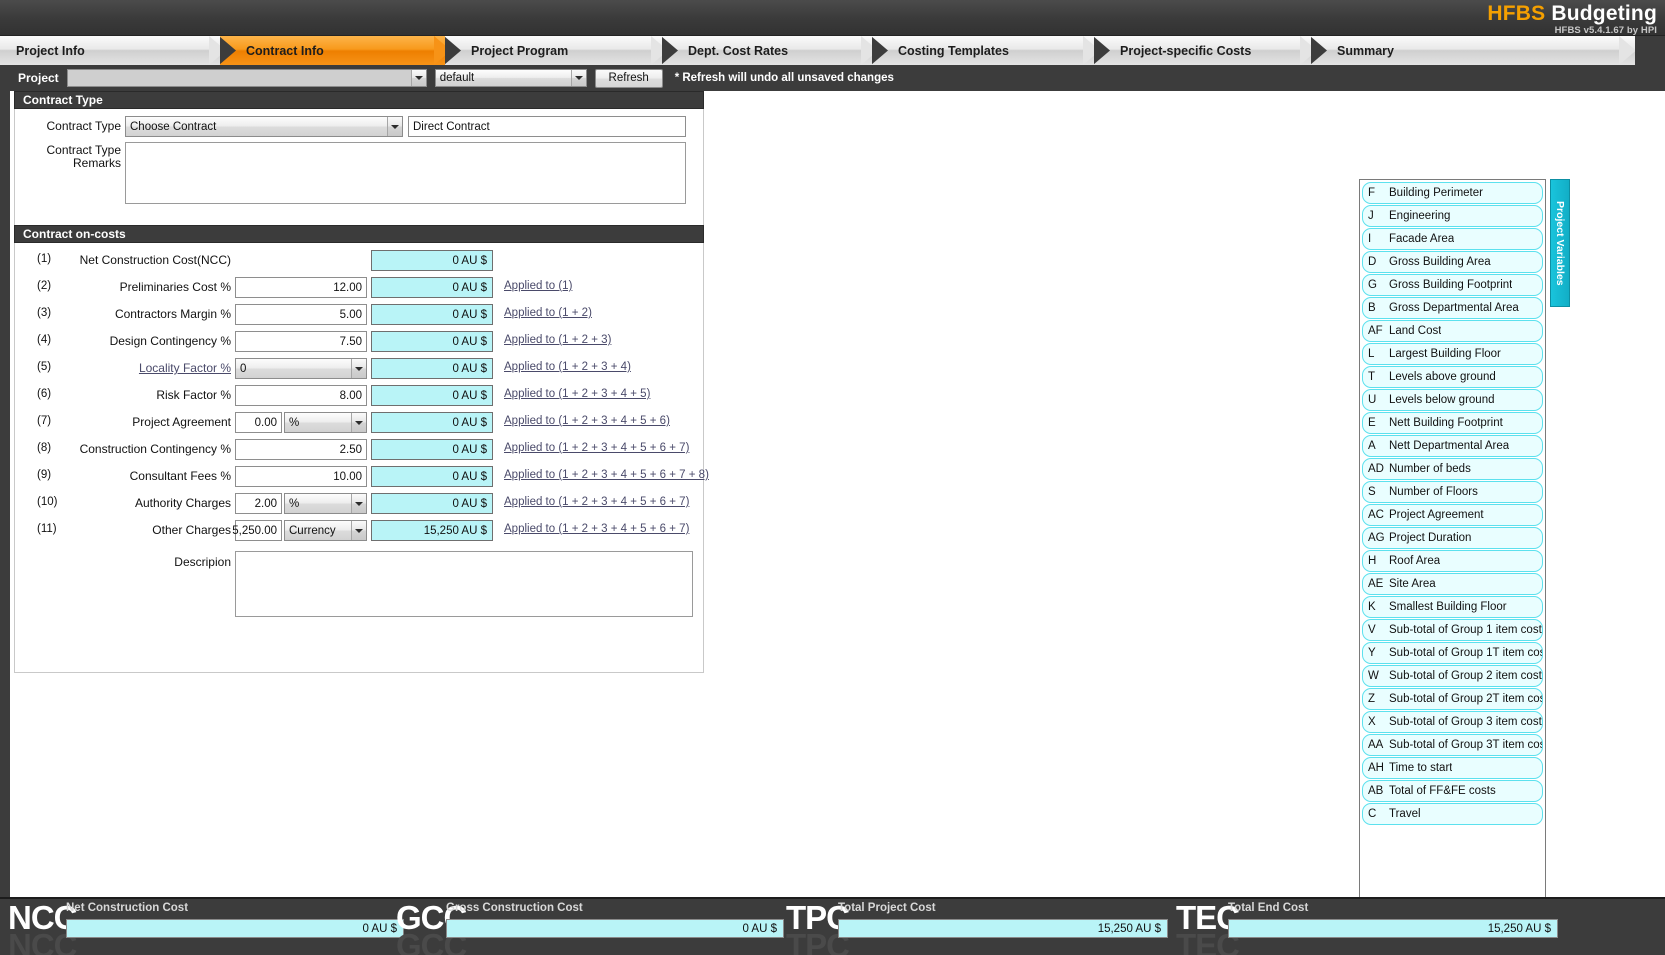 Image resolution: width=1665 pixels, height=955 pixels. What do you see at coordinates (1446, 423) in the screenshot?
I see `project-variable-name: Nett Building Footprint` at bounding box center [1446, 423].